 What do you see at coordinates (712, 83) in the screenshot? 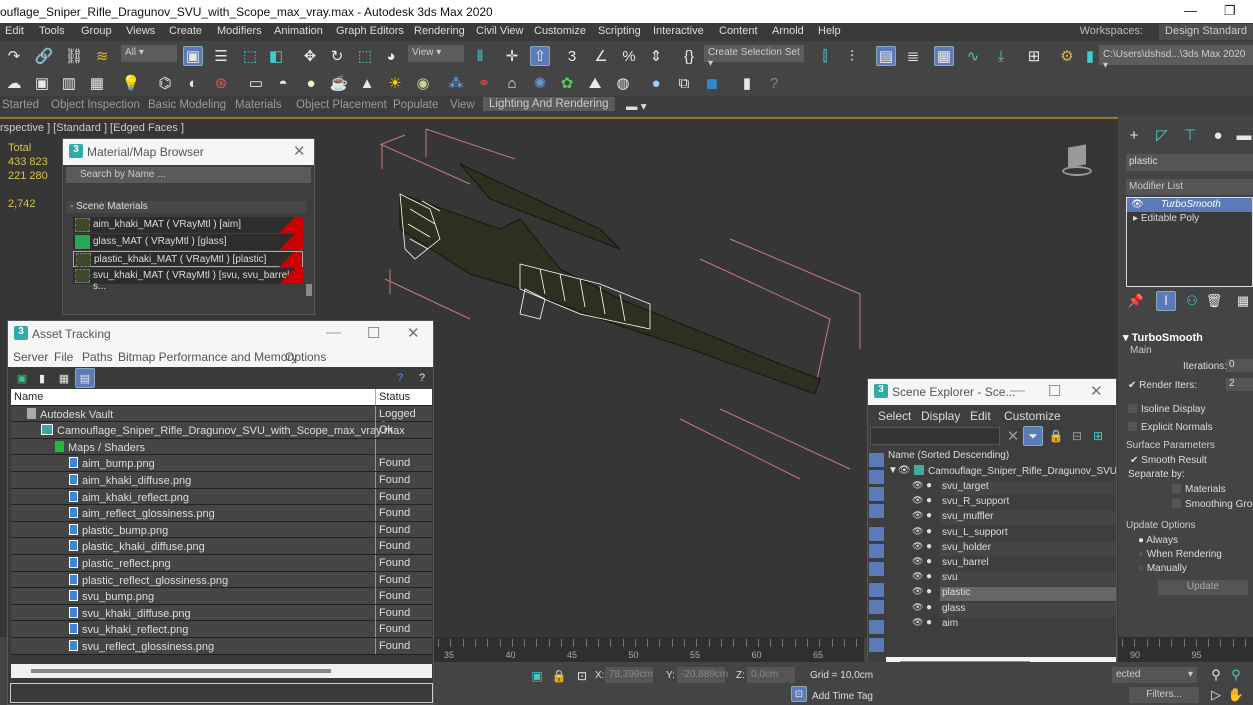
I see `object-properties-icon: ◼` at bounding box center [712, 83].